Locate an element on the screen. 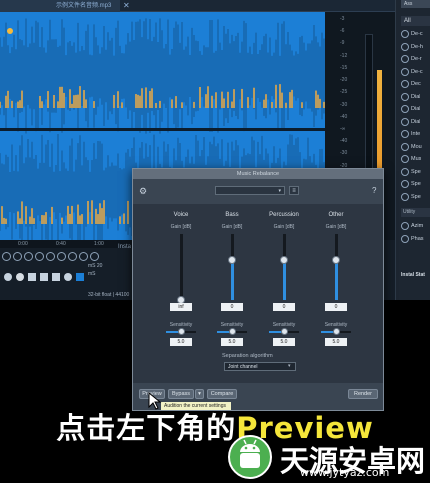  bypass-dropdown: ▾ is located at coordinates (199, 394).